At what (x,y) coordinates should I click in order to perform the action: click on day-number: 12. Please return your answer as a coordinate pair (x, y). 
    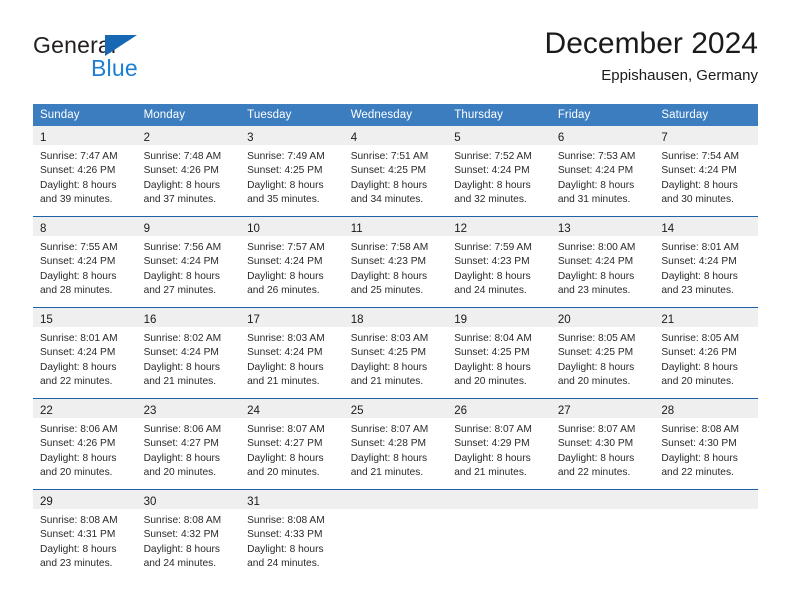
    Looking at the image, I should click on (461, 229).